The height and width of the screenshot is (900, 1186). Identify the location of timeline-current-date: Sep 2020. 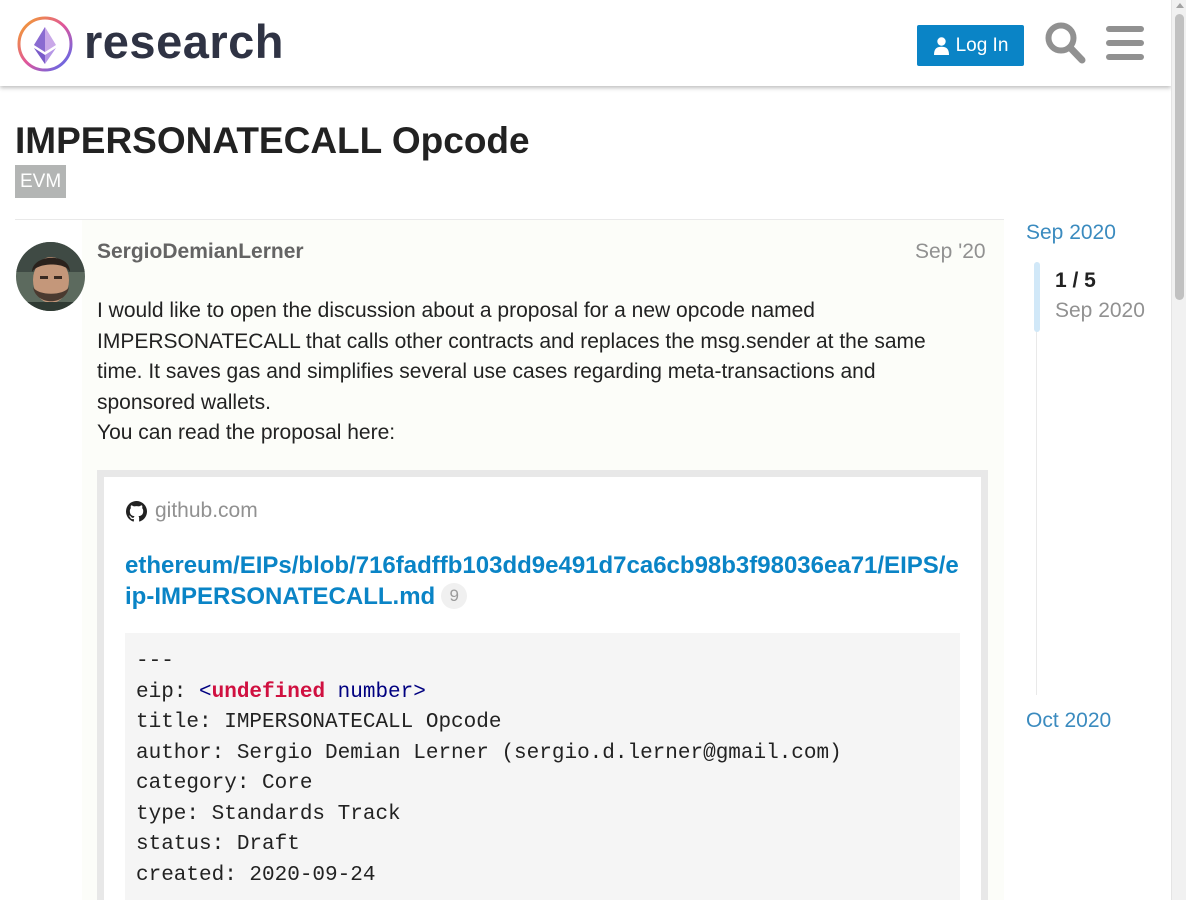
(1100, 310).